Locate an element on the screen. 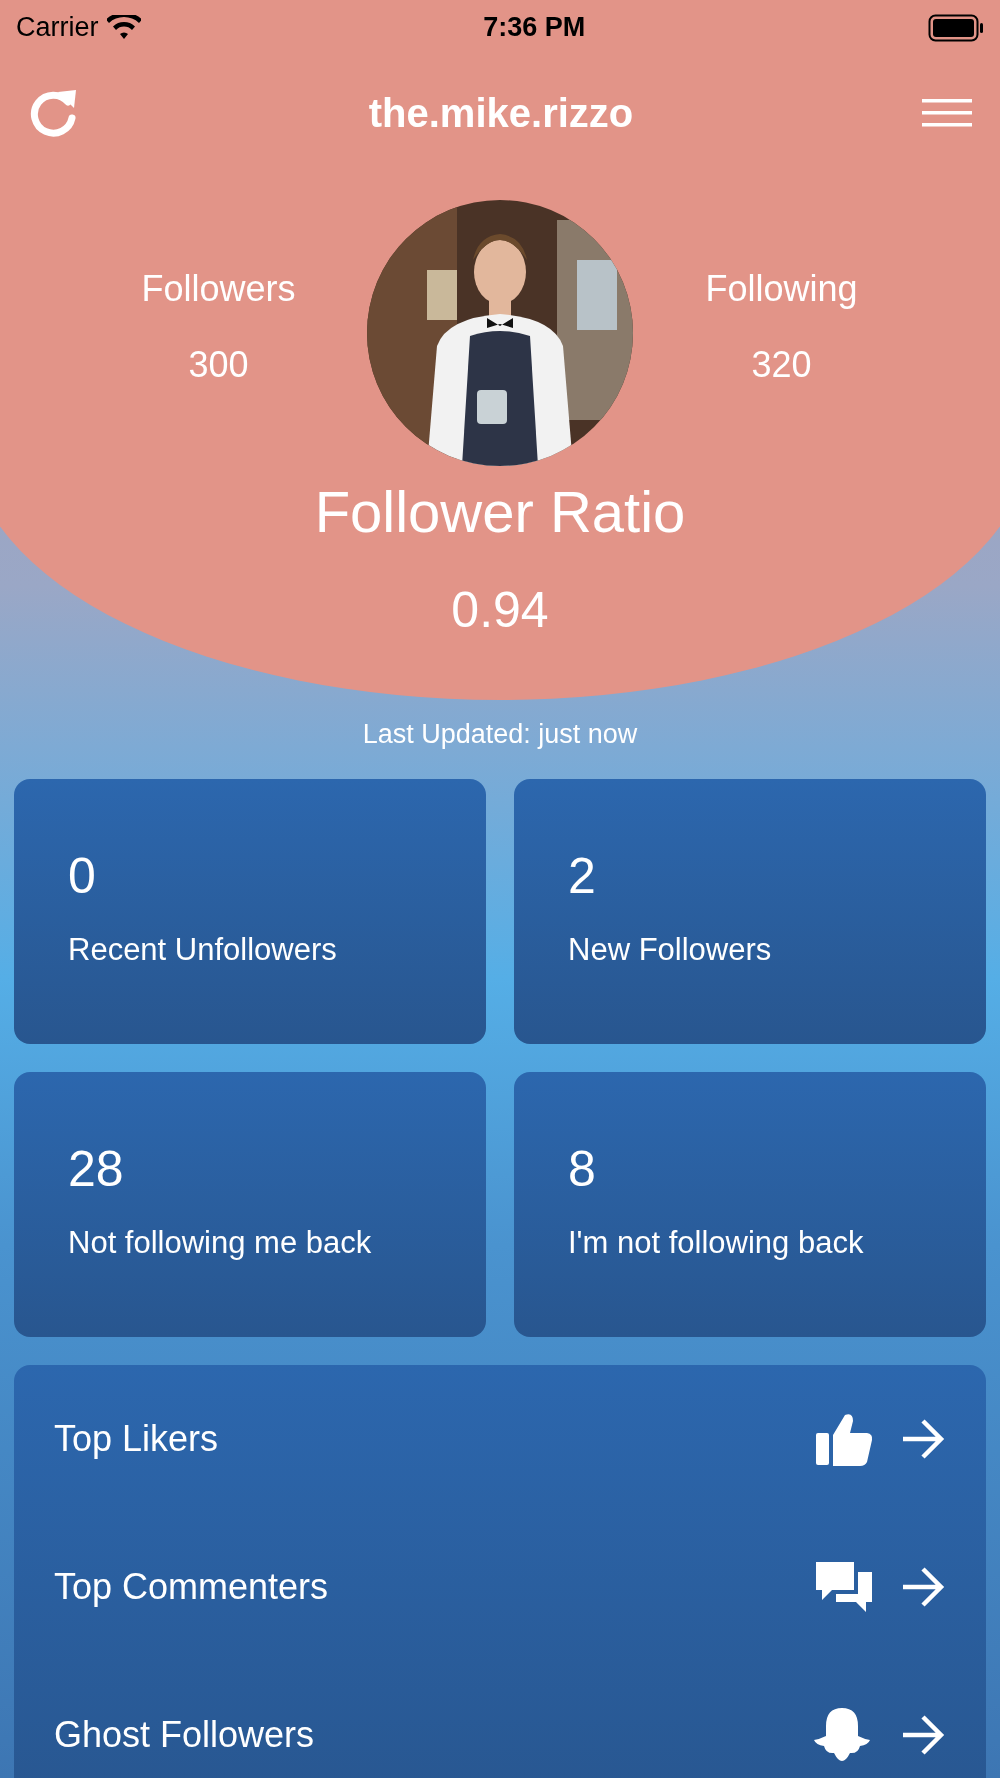  link-label: Top Commenters is located at coordinates (191, 1586).